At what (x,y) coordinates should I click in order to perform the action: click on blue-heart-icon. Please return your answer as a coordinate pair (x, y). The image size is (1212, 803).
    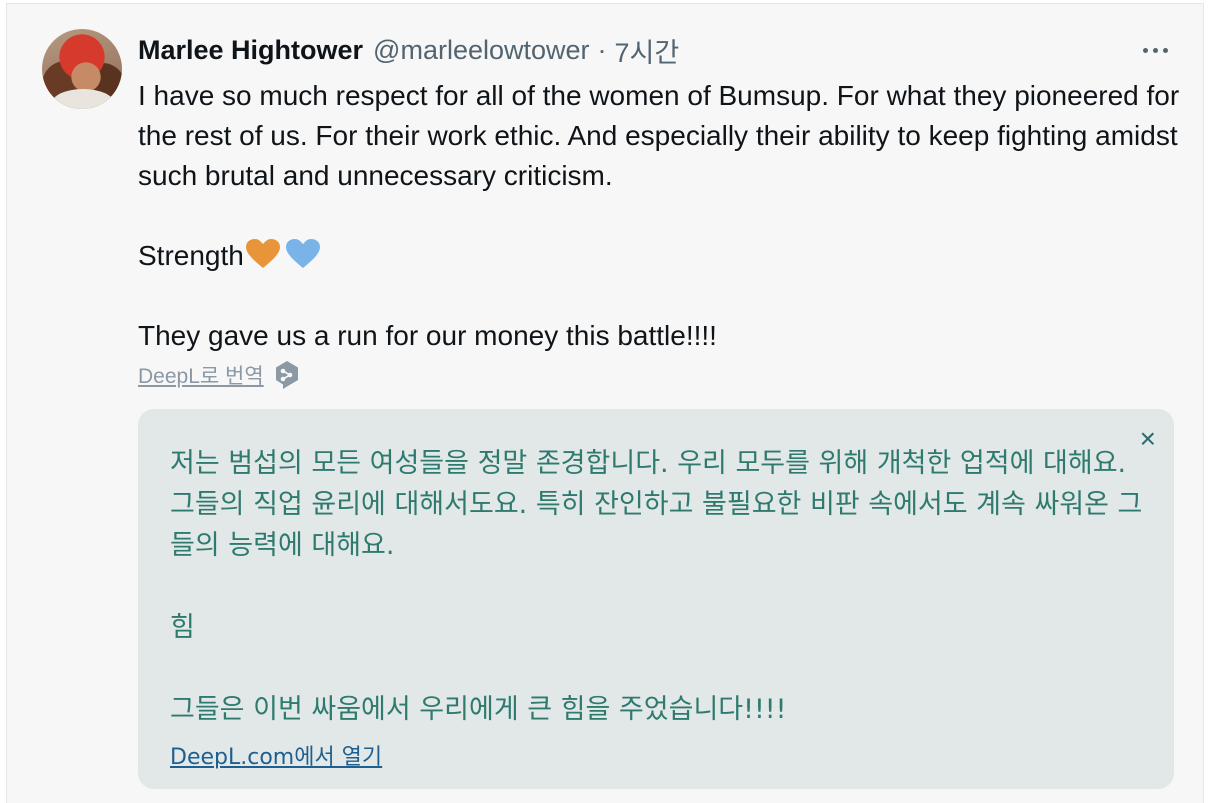
    Looking at the image, I should click on (302, 253).